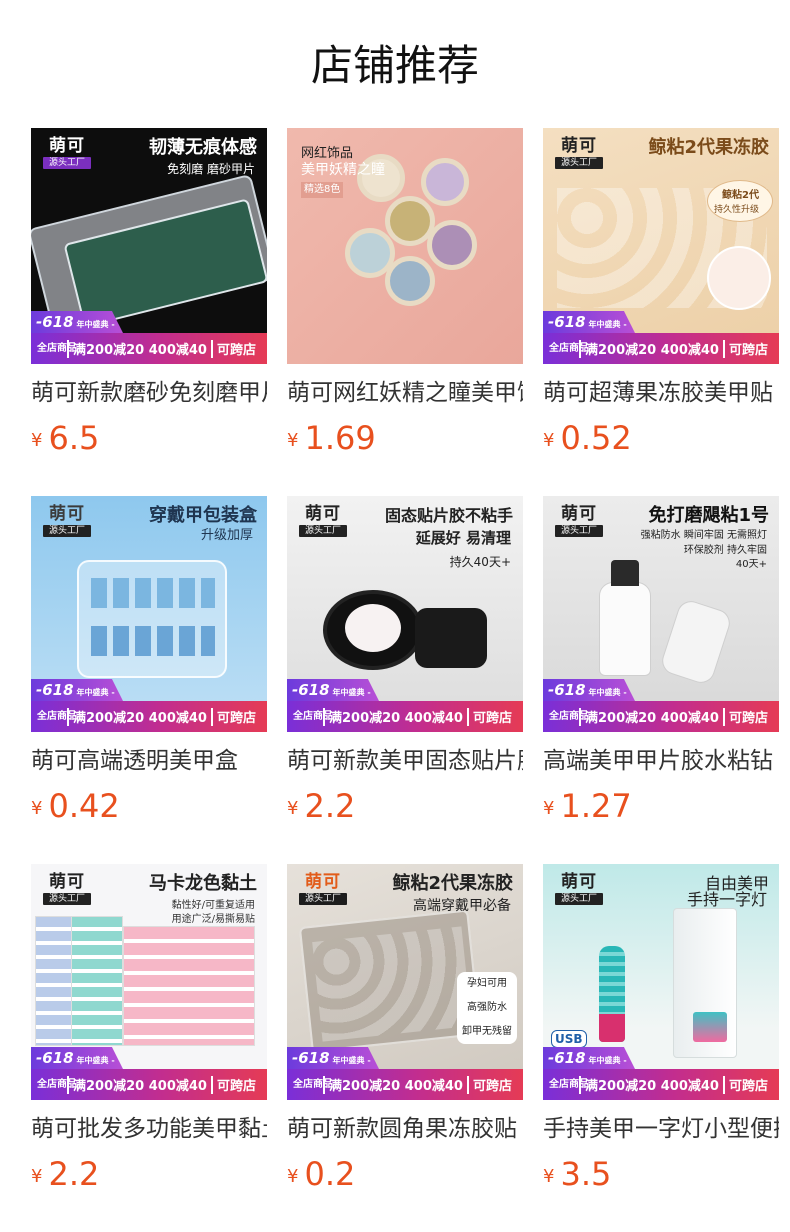 The image size is (790, 1232). Describe the element at coordinates (480, 562) in the screenshot. I see `thumb-tag: 持久40天+` at that location.